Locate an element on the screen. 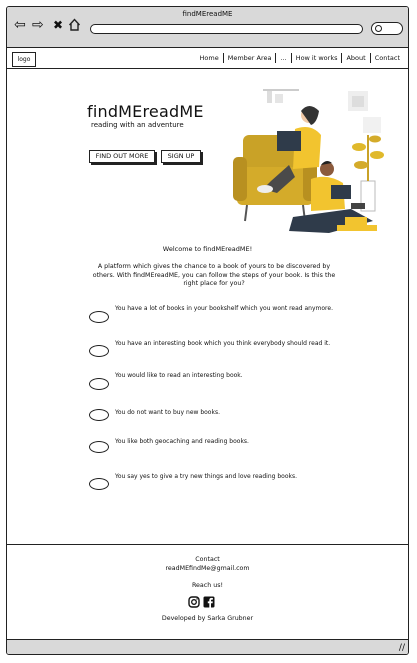 This screenshot has height=663, width=417. x-icon: ✖ is located at coordinates (58, 25).